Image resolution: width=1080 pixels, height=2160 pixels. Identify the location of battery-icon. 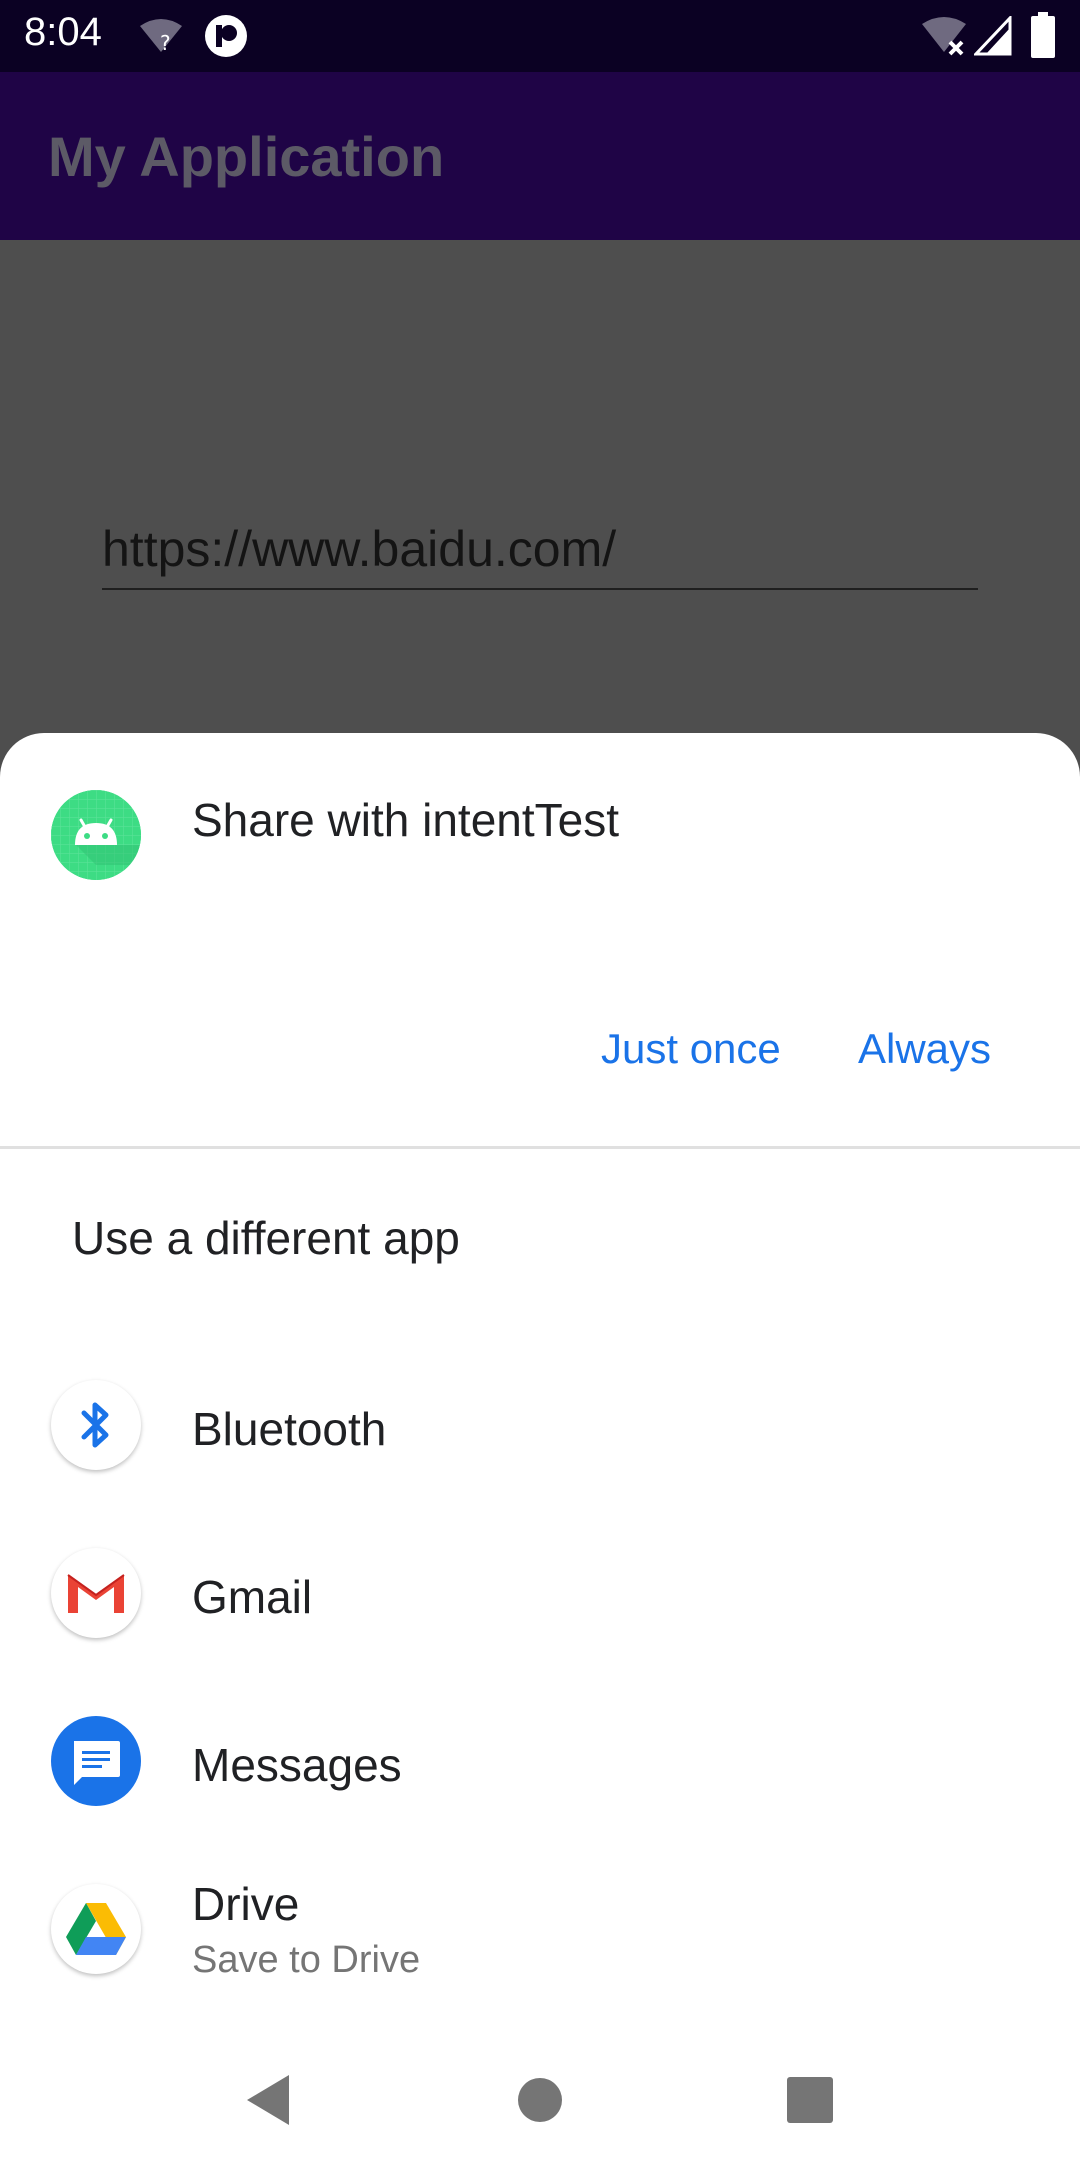
(1043, 37).